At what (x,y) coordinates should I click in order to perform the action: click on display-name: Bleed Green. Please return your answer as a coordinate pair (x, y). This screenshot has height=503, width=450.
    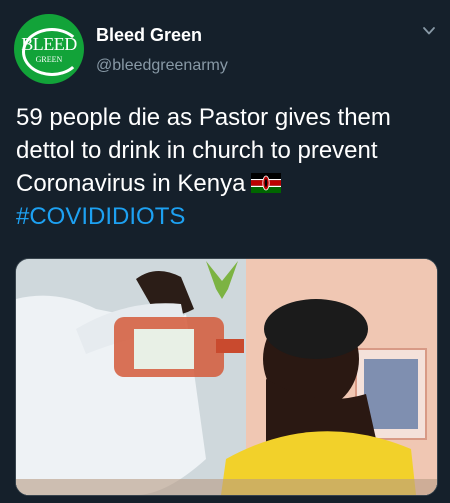
    Looking at the image, I should click on (149, 35).